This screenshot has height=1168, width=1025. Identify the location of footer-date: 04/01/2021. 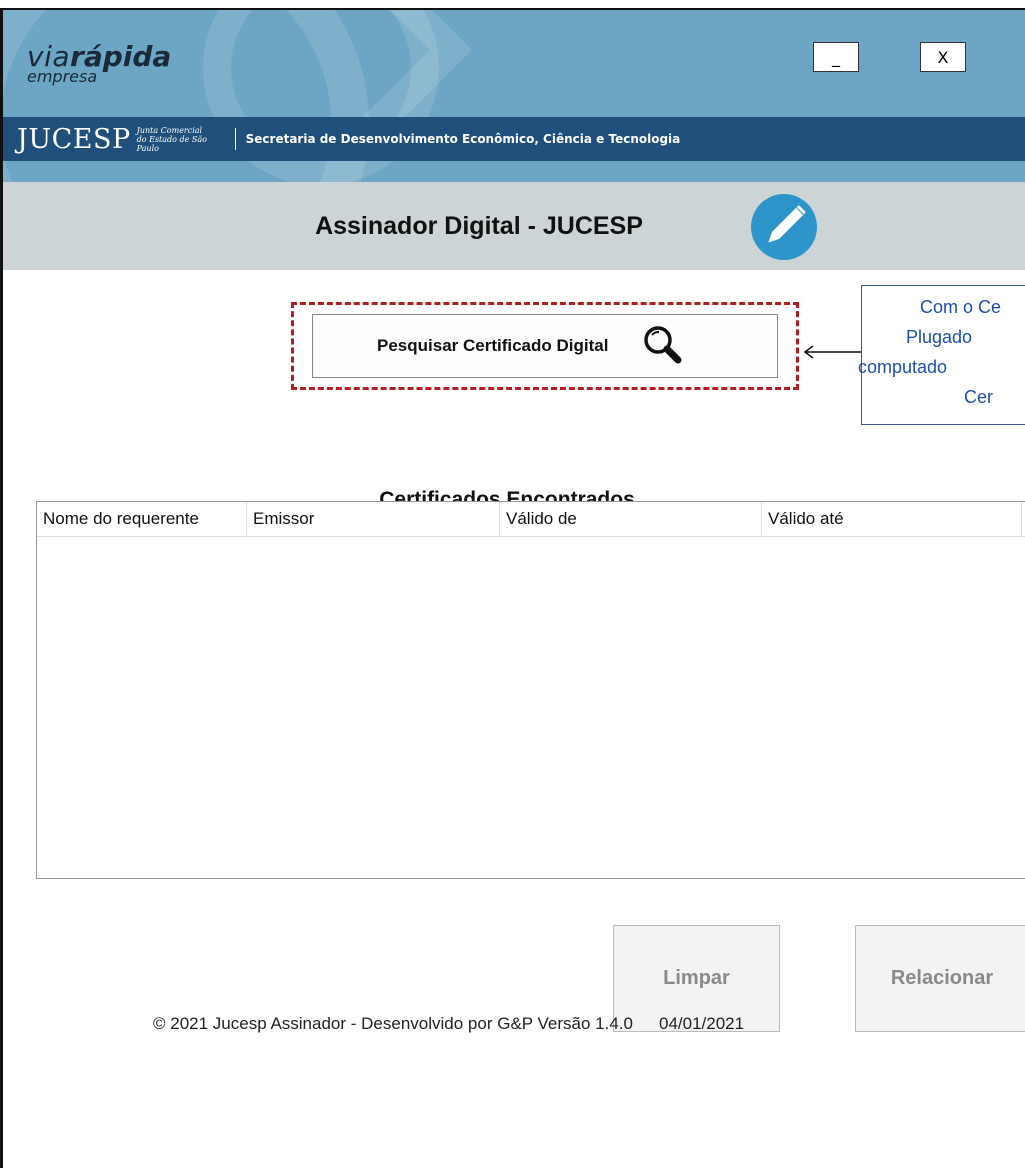
(702, 1023).